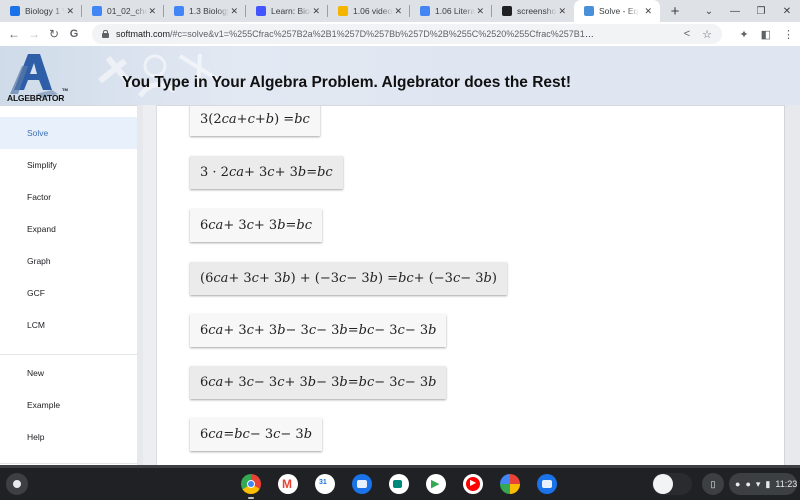  Describe the element at coordinates (36, 437) in the screenshot. I see `sidebar-action-label: Help` at that location.